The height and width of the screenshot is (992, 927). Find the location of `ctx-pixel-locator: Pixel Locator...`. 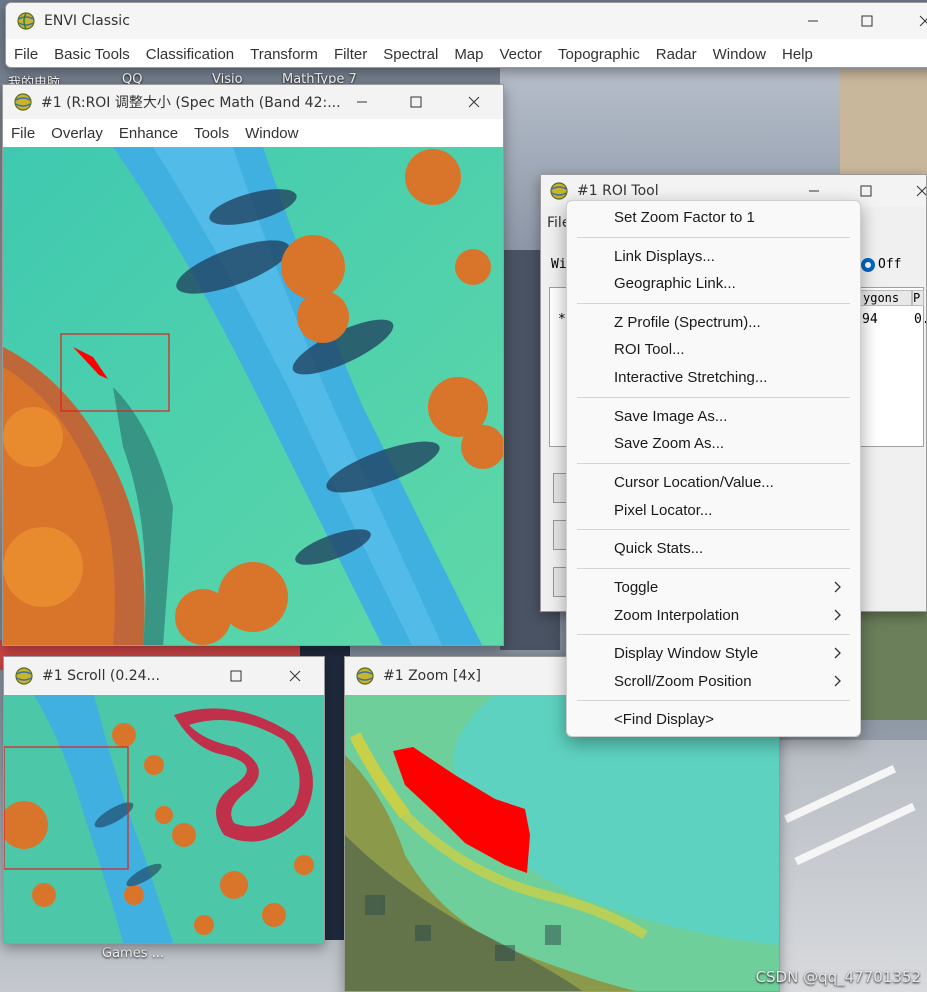

ctx-pixel-locator: Pixel Locator... is located at coordinates (713, 510).